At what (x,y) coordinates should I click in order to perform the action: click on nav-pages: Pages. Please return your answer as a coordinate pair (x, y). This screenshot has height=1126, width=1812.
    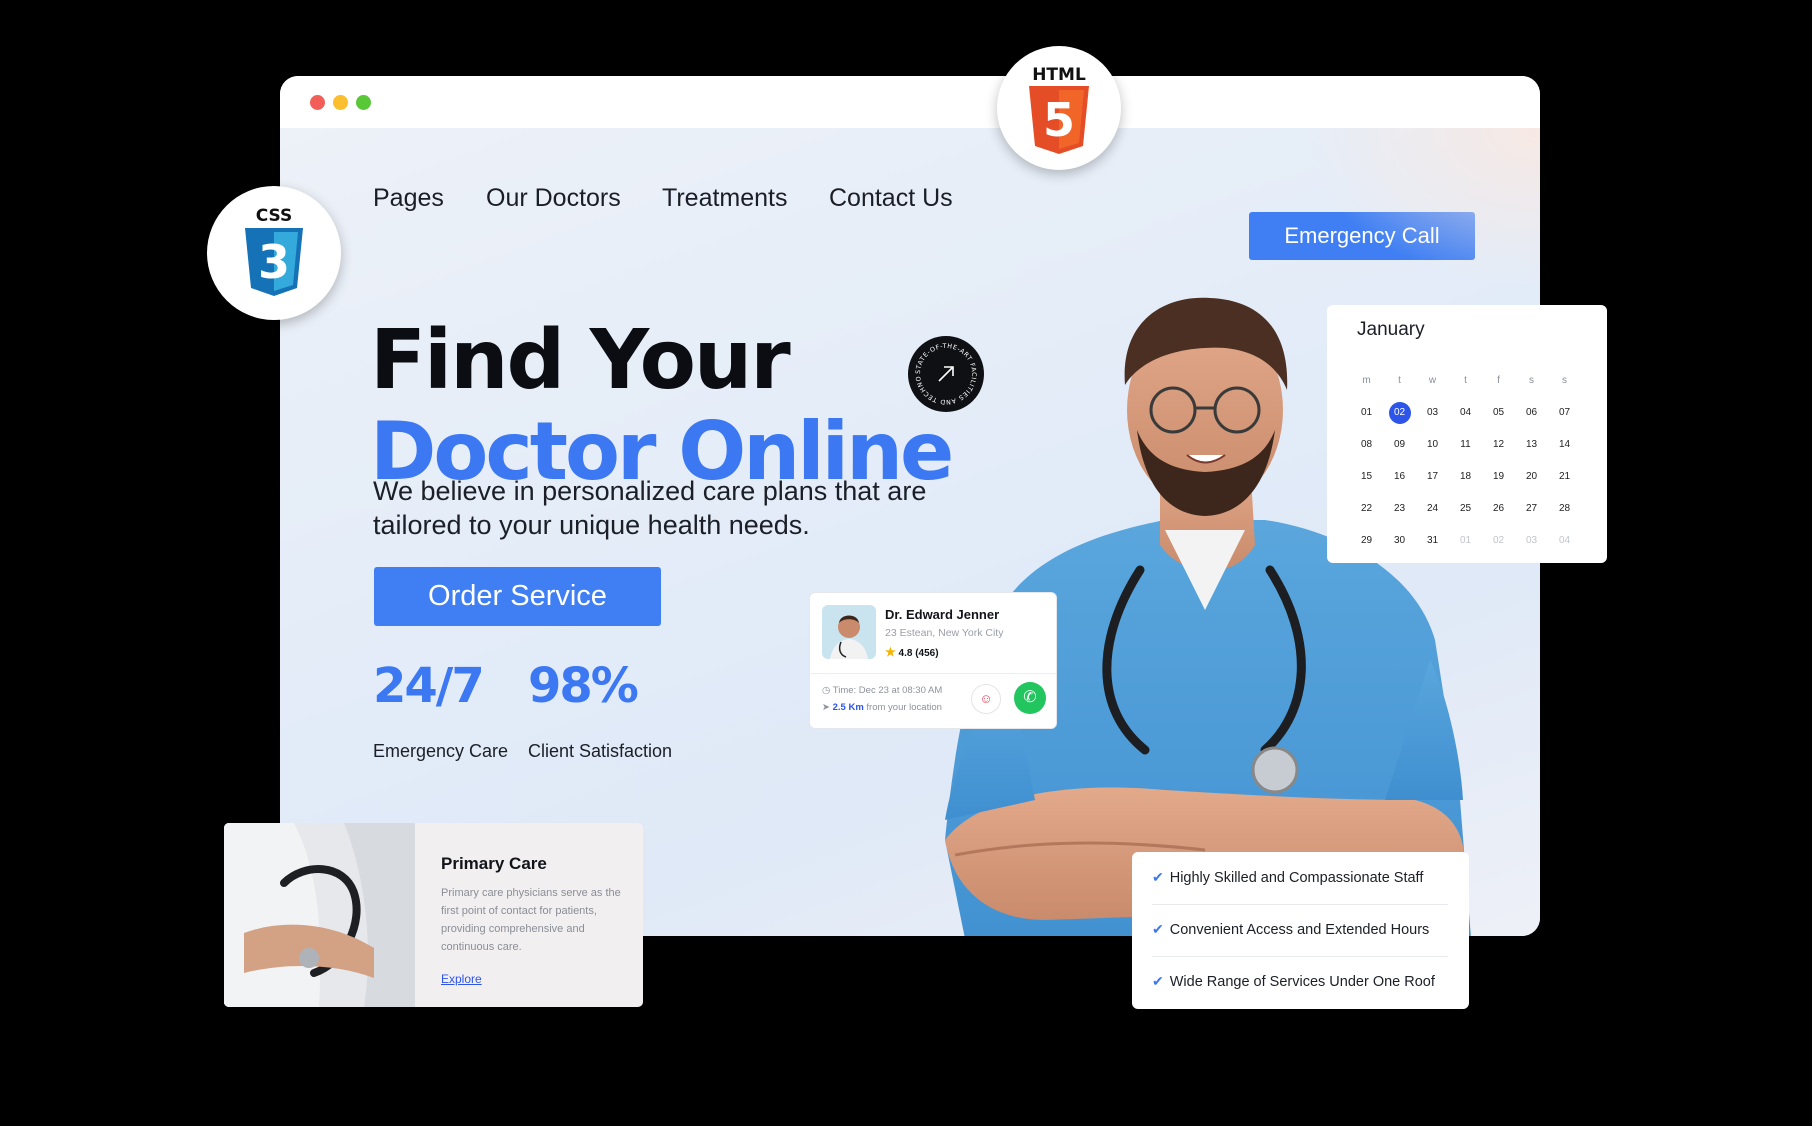
    Looking at the image, I should click on (408, 198).